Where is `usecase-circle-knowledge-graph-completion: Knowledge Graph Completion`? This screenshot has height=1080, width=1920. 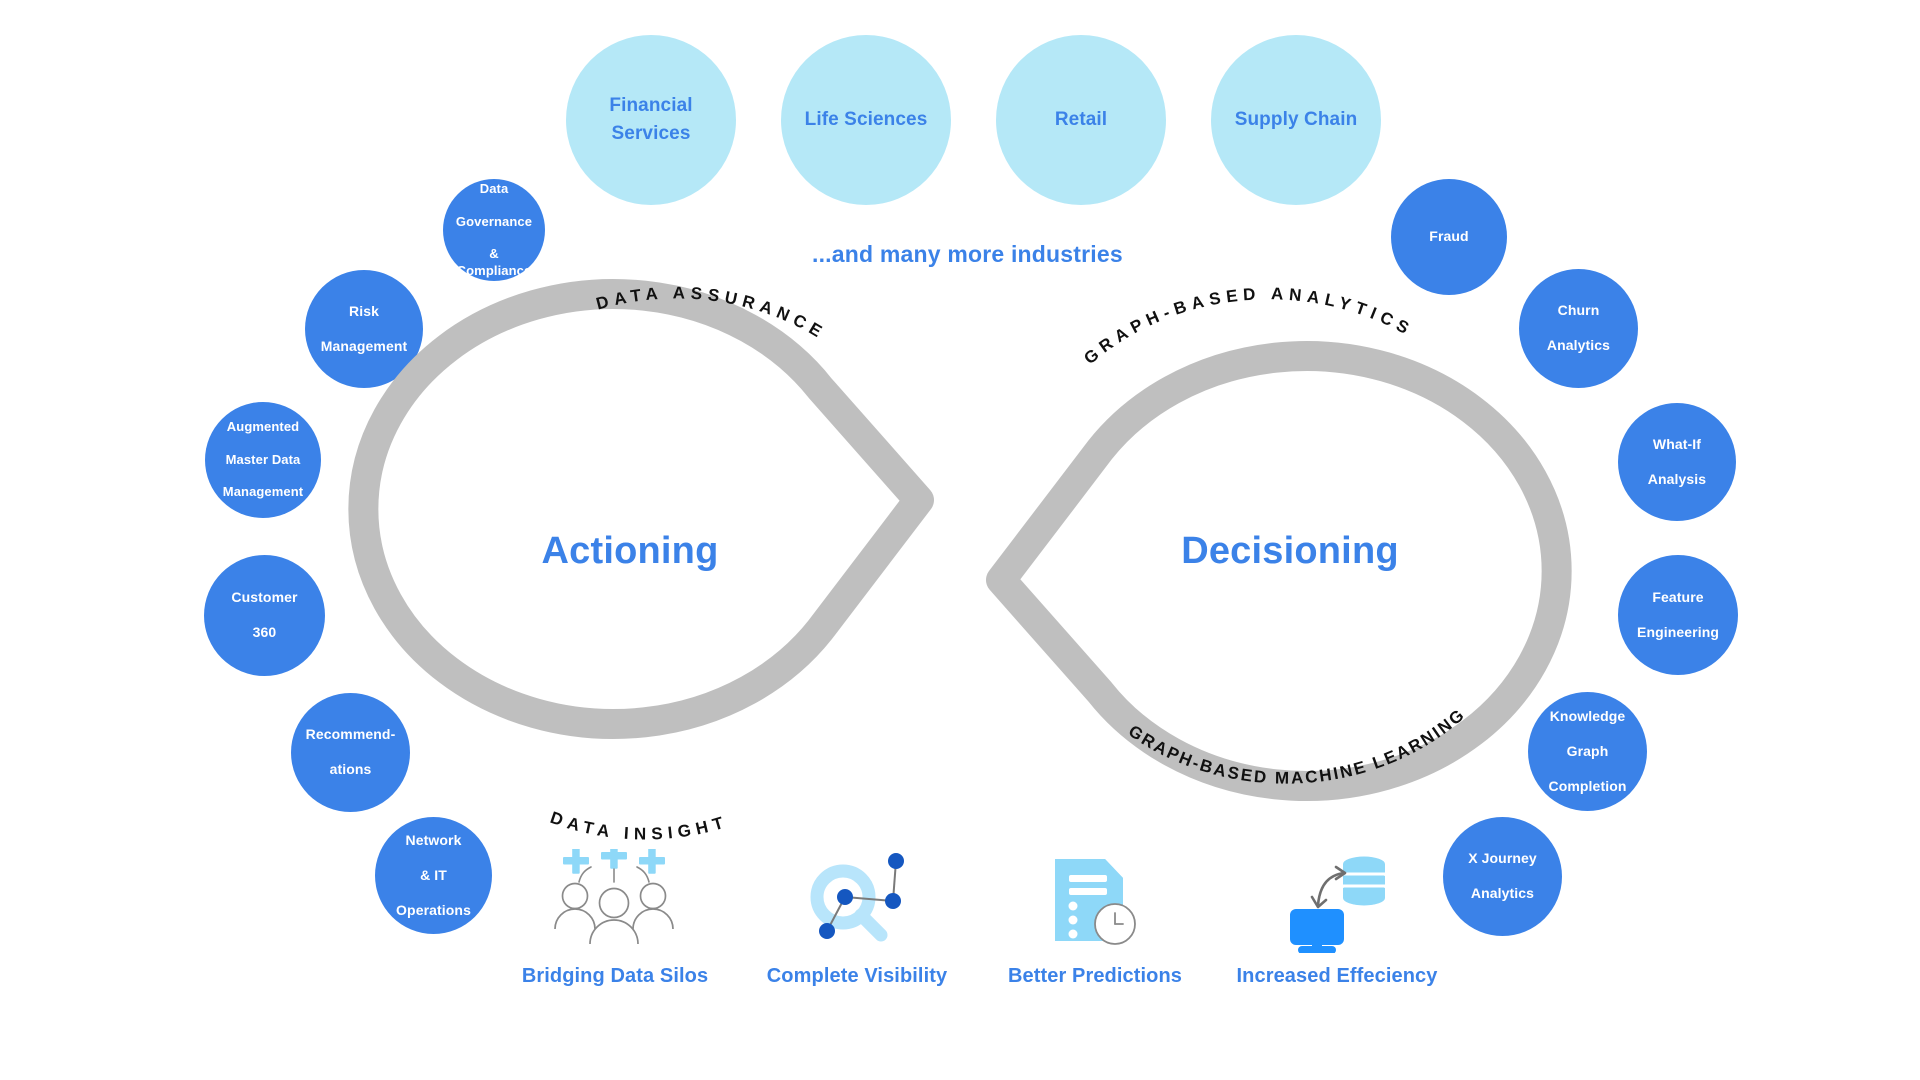
usecase-circle-knowledge-graph-completion: Knowledge Graph Completion is located at coordinates (1587, 751).